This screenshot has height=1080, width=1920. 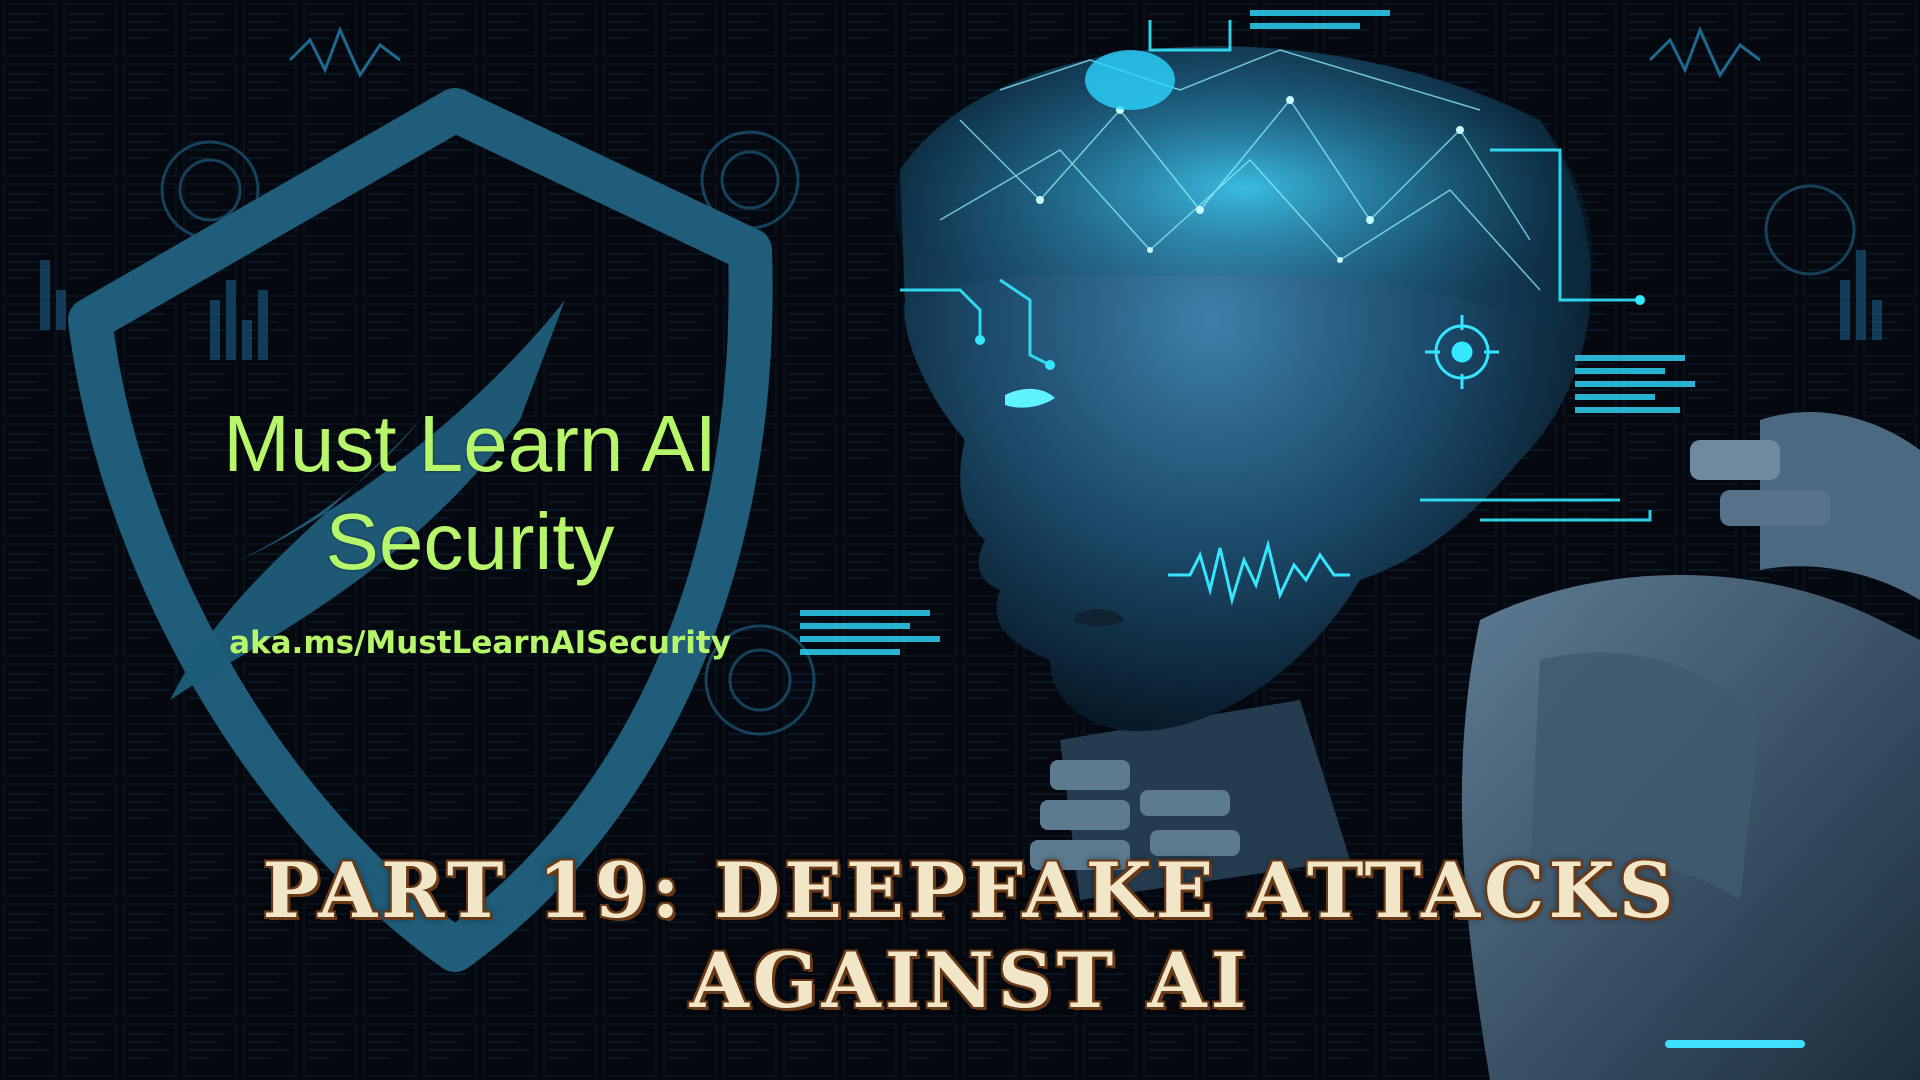 What do you see at coordinates (480, 643) in the screenshot?
I see `brand-link: aka.ms/MustLearnAISecurity` at bounding box center [480, 643].